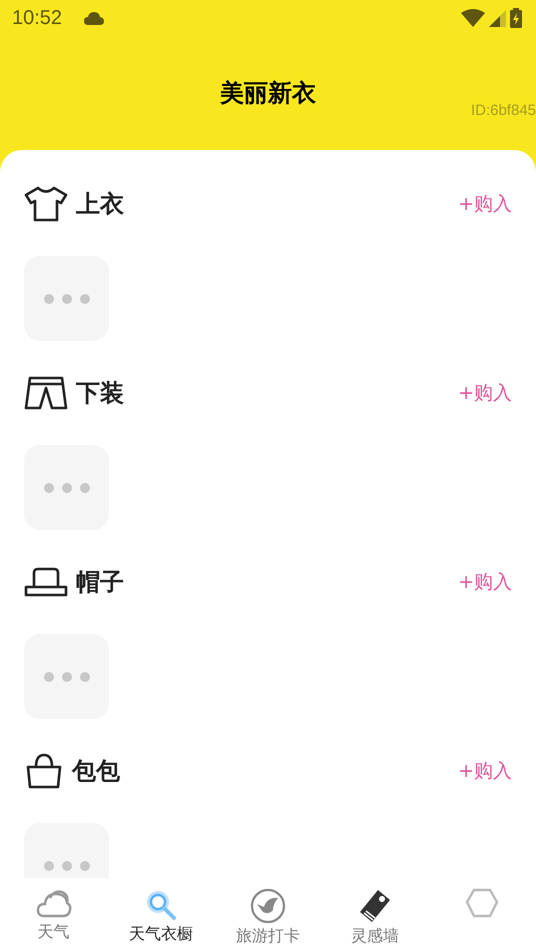 This screenshot has height=952, width=536. Describe the element at coordinates (46, 393) in the screenshot. I see `shorts-icon` at that location.